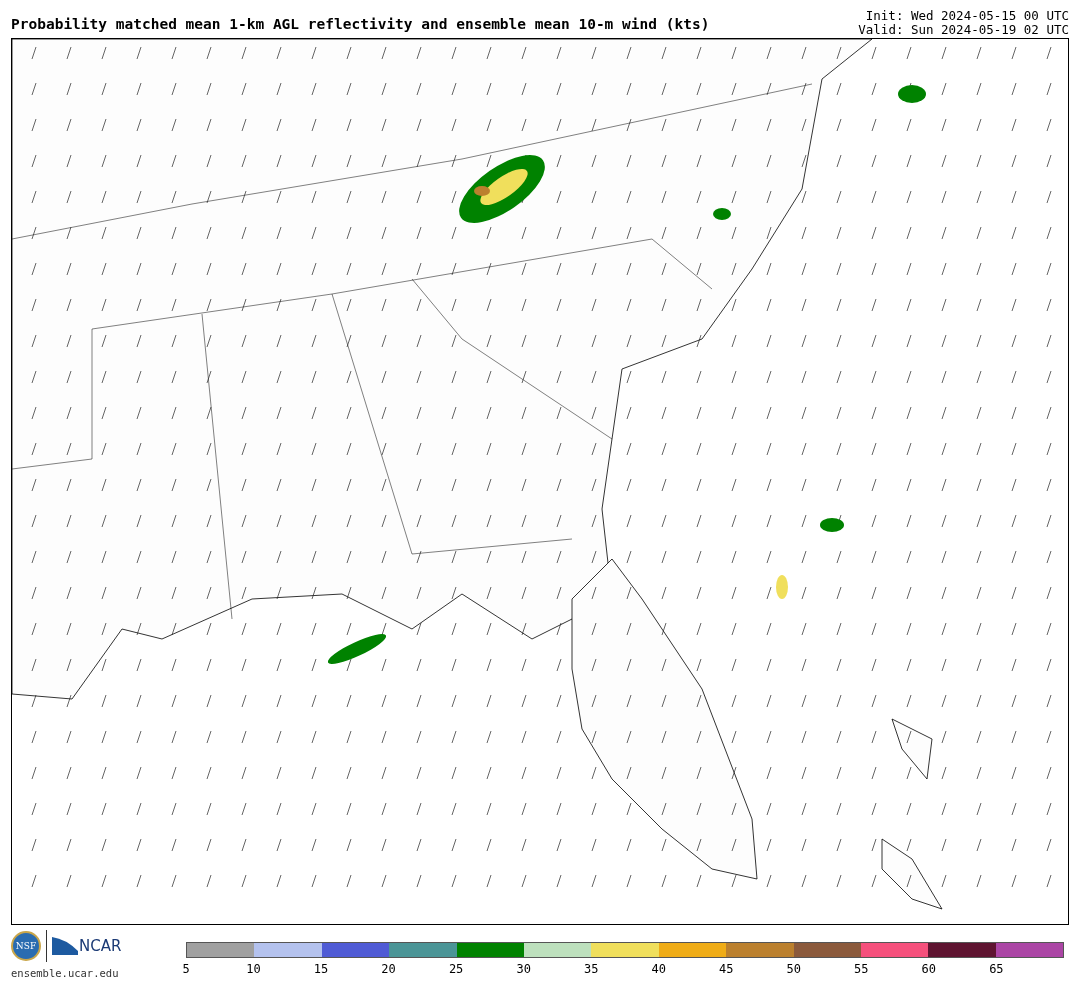  I want to click on colorbar-label: 55, so click(861, 969).